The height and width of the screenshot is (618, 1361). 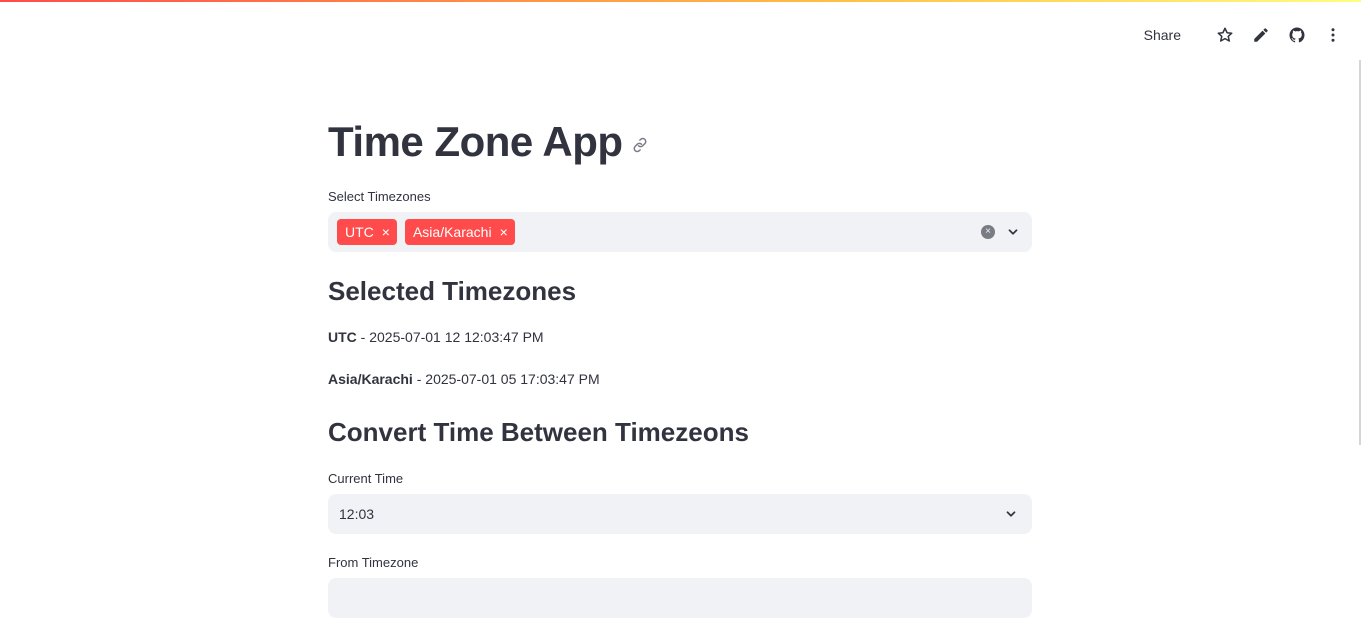 I want to click on current-time-label: Current Time, so click(x=366, y=478).